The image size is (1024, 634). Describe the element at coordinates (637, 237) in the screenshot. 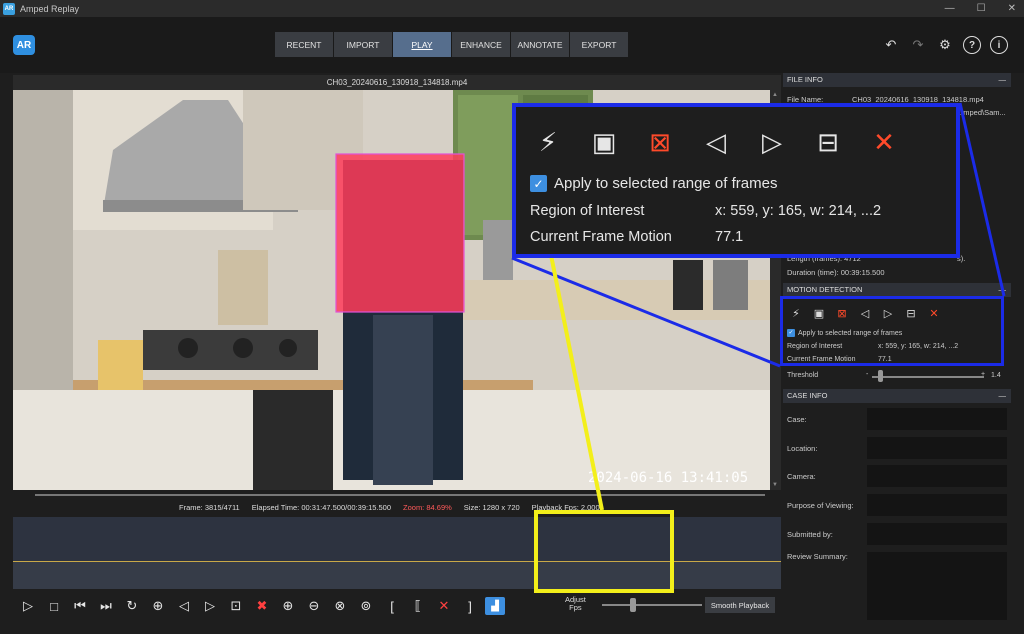

I see `callout-motion-row: Current Frame Motion 77.1` at that location.